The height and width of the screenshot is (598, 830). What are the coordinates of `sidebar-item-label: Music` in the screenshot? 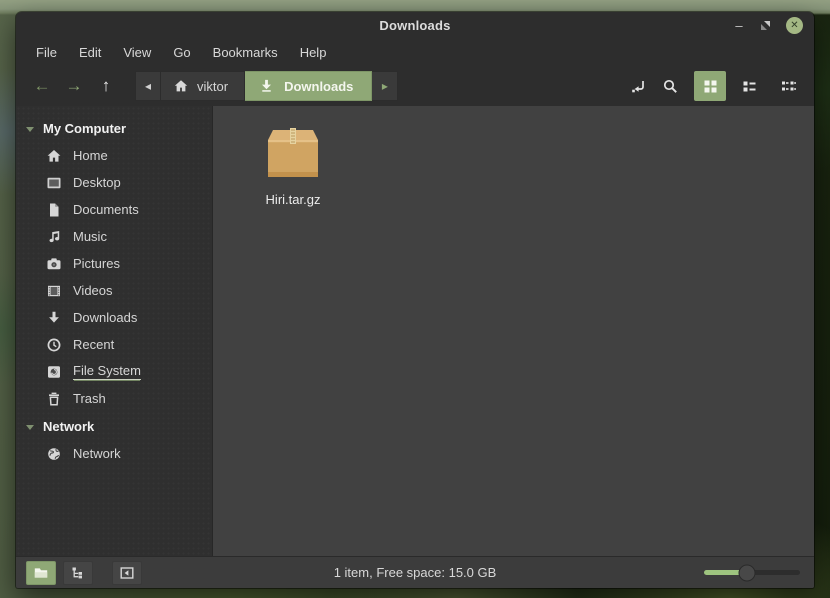 It's located at (90, 236).